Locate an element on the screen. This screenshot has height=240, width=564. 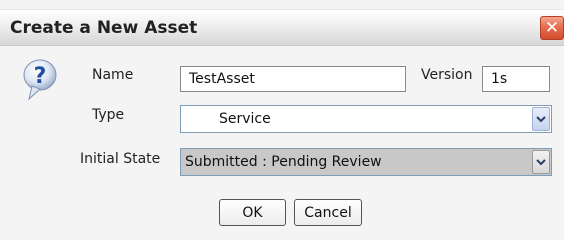
type-dropdown-button is located at coordinates (541, 119).